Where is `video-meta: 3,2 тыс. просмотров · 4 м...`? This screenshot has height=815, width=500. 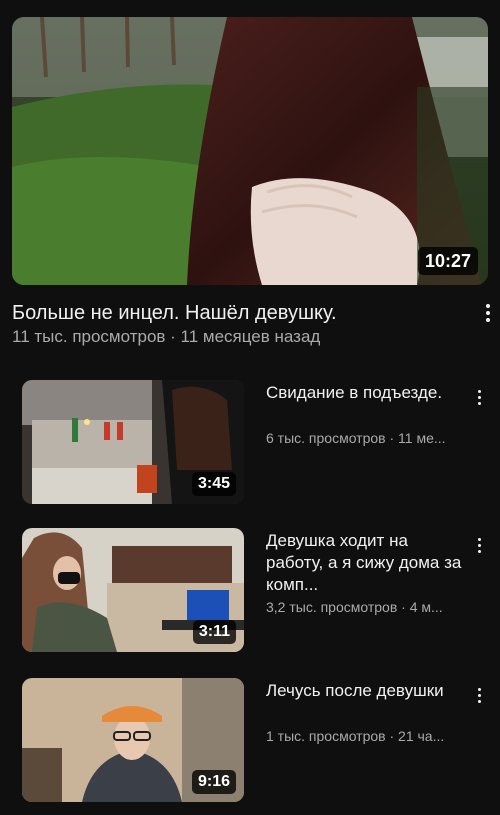 video-meta: 3,2 тыс. просмотров · 4 м... is located at coordinates (354, 607).